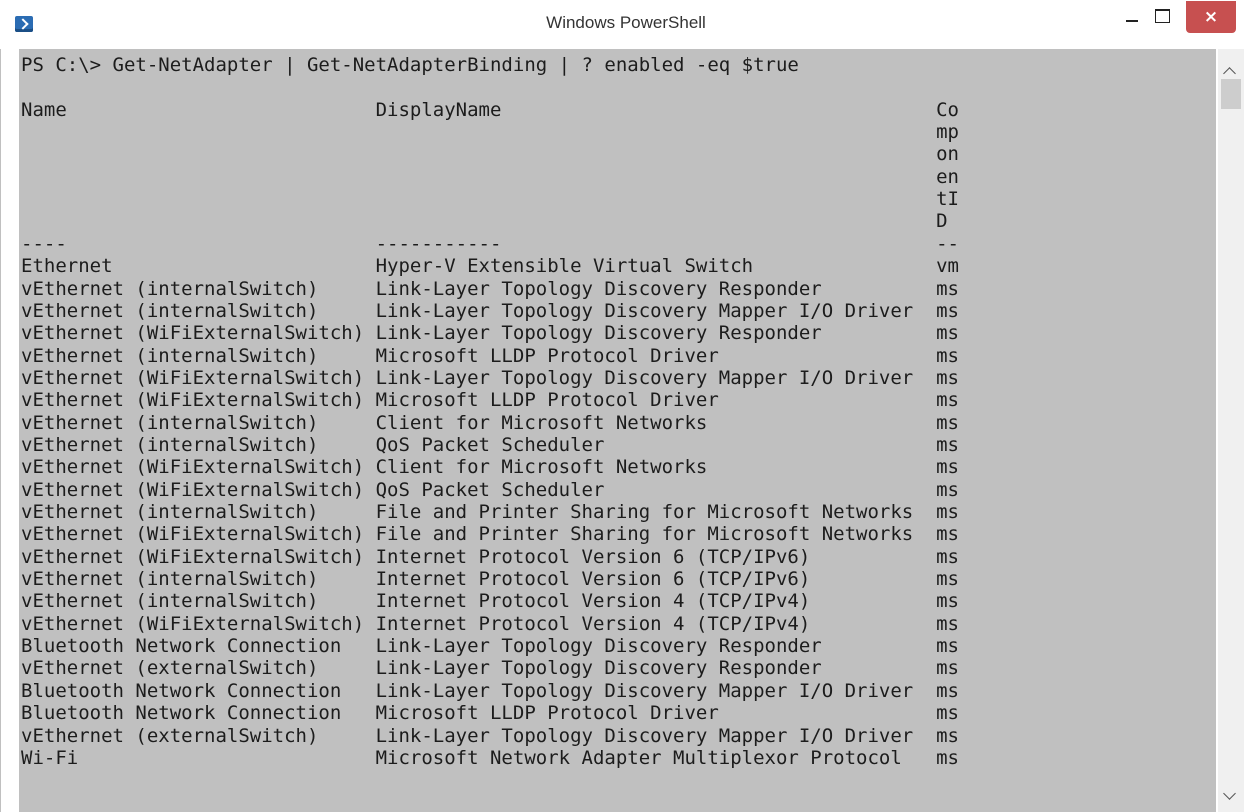 The image size is (1250, 812). What do you see at coordinates (626, 22) in the screenshot?
I see `window-title: Windows PowerShell` at bounding box center [626, 22].